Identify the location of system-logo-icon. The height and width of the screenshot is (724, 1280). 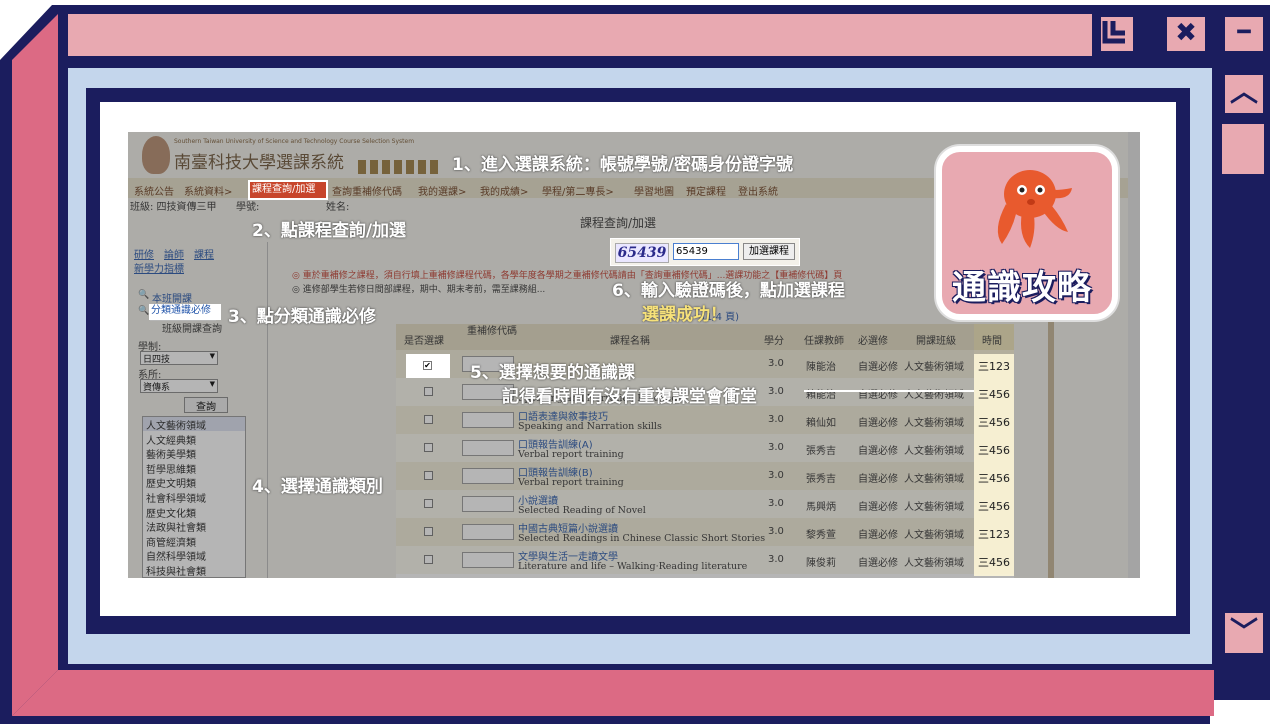
(156, 155).